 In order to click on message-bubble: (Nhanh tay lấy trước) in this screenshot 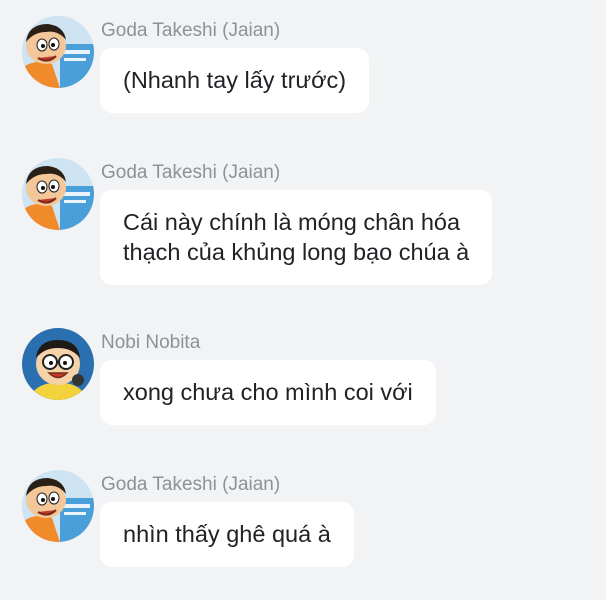, I will do `click(235, 80)`.